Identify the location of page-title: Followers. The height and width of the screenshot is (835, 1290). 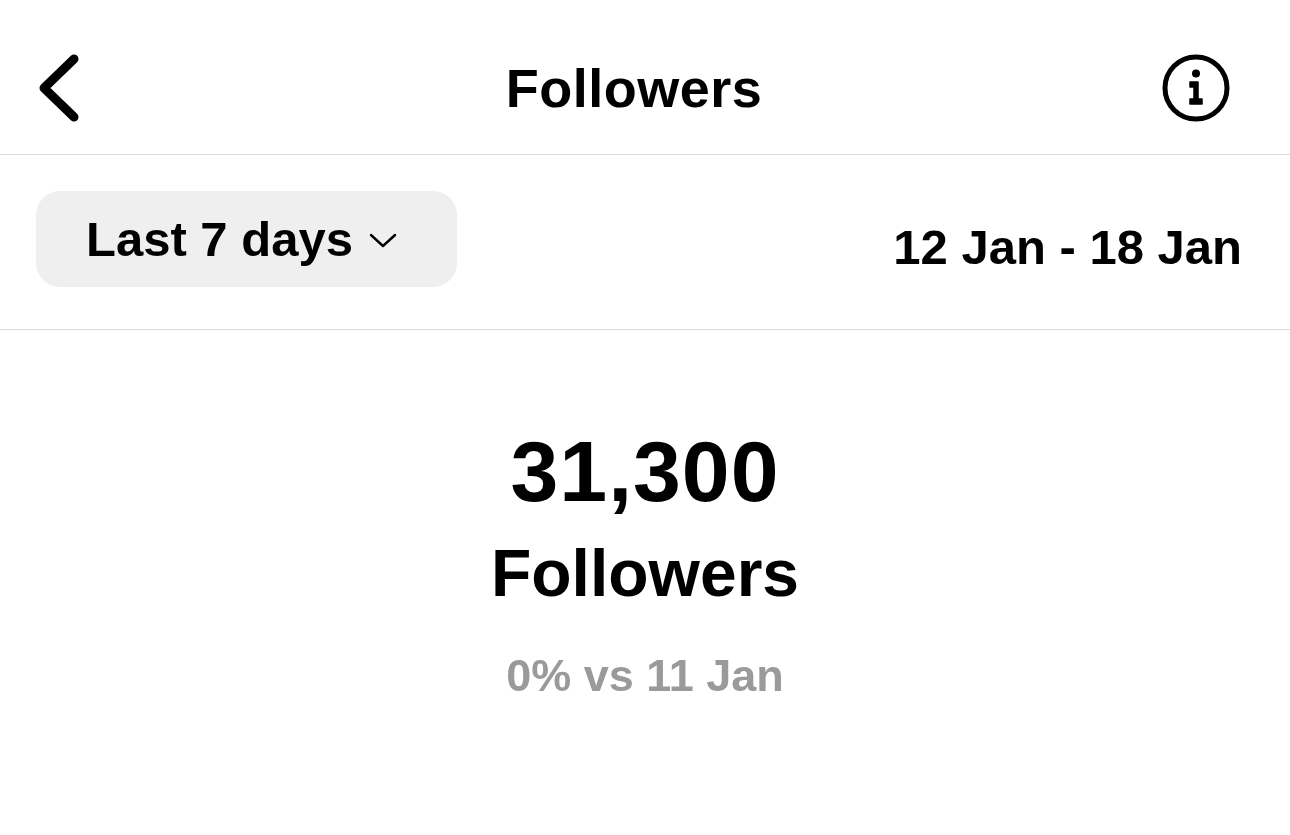
(634, 88).